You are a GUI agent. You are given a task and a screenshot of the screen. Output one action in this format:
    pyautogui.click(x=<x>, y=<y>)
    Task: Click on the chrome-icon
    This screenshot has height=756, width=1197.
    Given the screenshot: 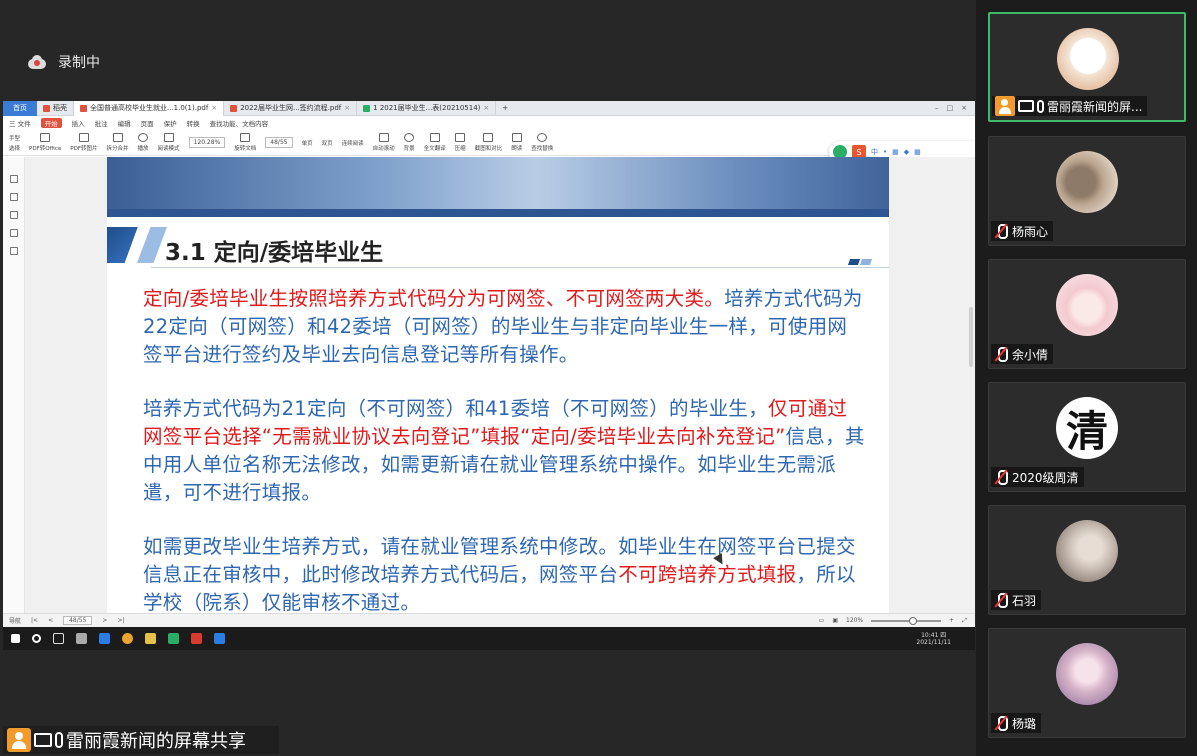 What is the action you would take?
    pyautogui.click(x=127, y=638)
    